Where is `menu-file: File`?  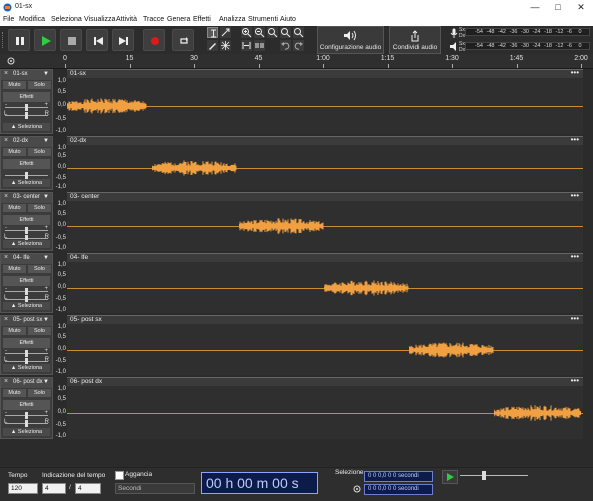
menu-file: File is located at coordinates (8, 19).